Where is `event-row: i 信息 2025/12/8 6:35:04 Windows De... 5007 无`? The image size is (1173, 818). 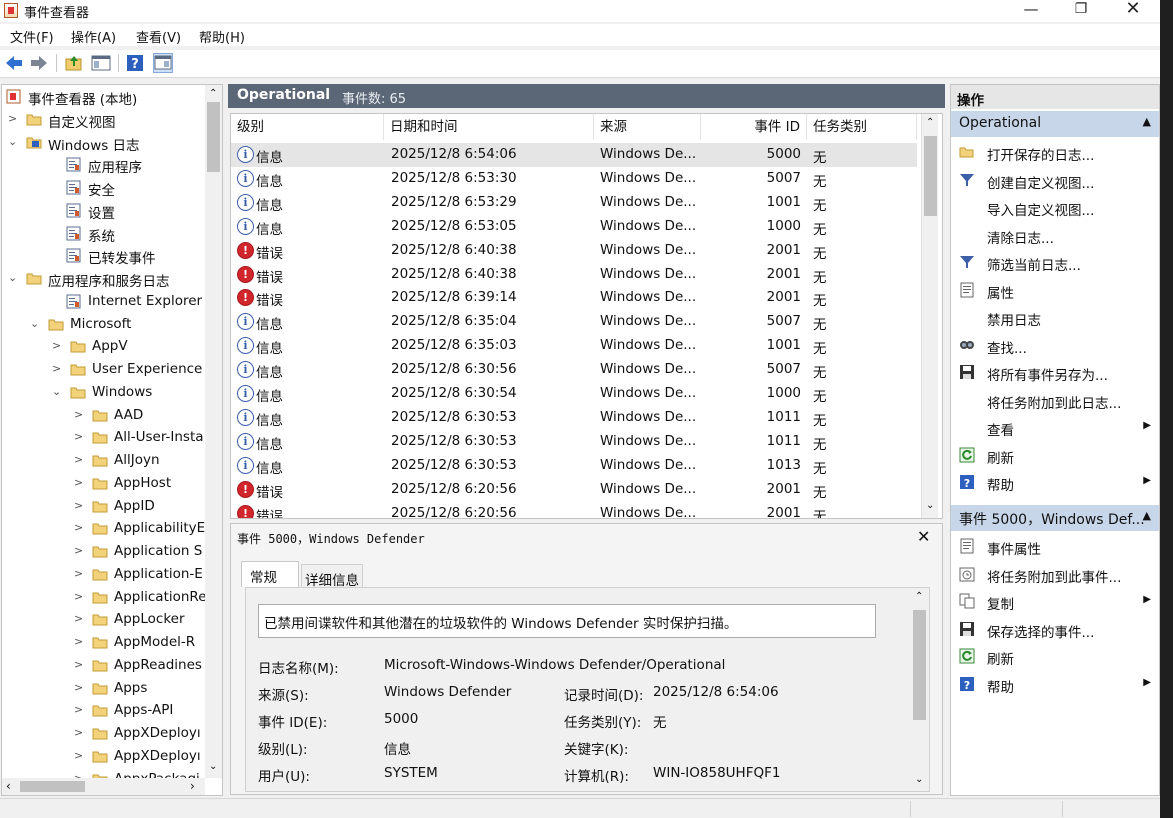
event-row: i 信息 2025/12/8 6:35:04 Windows De... 5007 无 is located at coordinates (574, 322).